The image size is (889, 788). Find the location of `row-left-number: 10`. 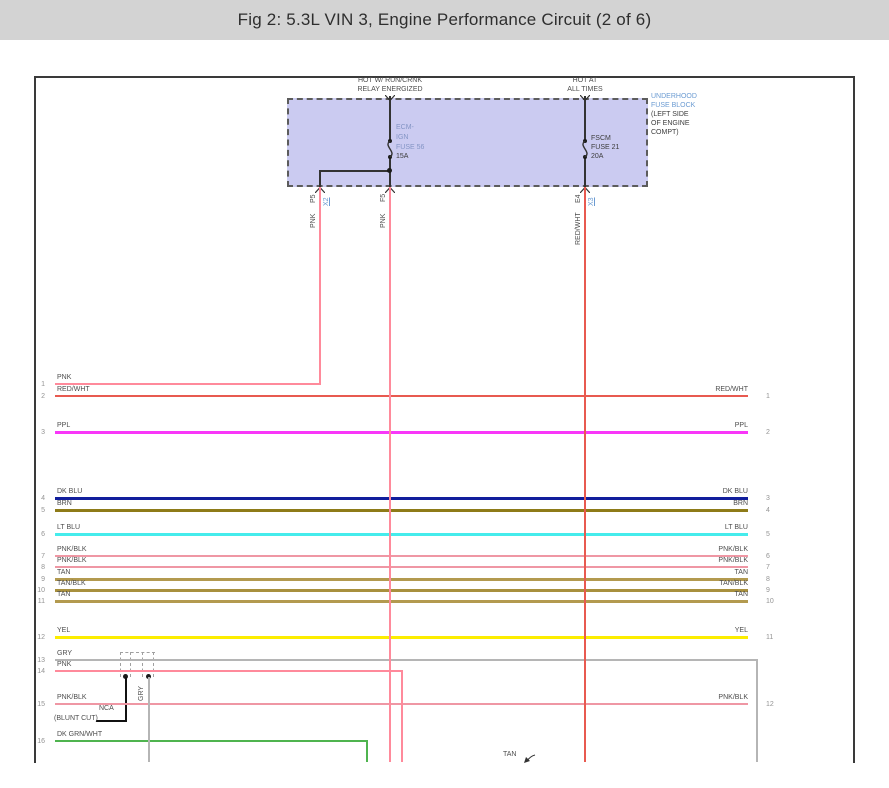

row-left-number: 10 is located at coordinates (41, 590).